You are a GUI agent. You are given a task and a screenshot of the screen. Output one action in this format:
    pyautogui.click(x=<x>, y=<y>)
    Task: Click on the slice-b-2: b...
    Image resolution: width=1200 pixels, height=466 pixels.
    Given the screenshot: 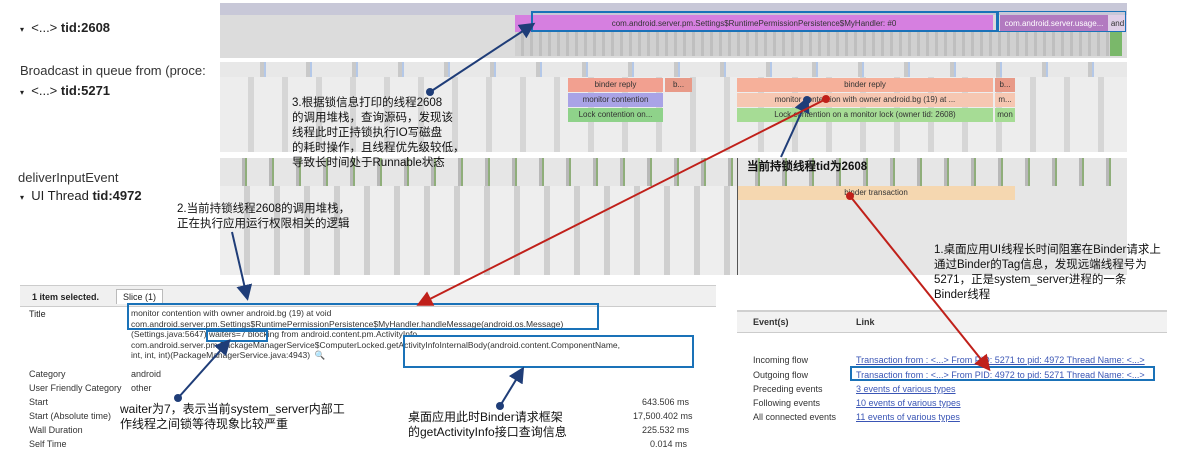 What is the action you would take?
    pyautogui.click(x=1005, y=85)
    